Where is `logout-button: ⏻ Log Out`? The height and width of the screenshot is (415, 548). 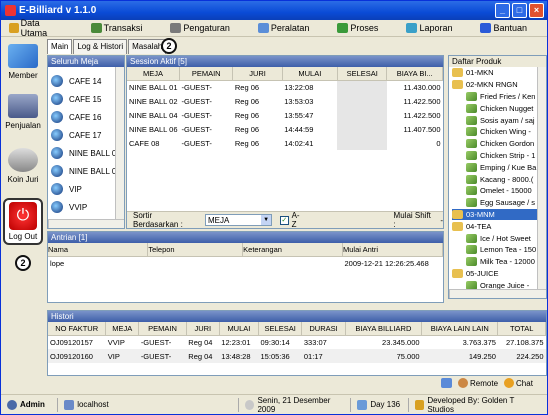
logout-button: ⏻ Log Out is located at coordinates (23, 221).